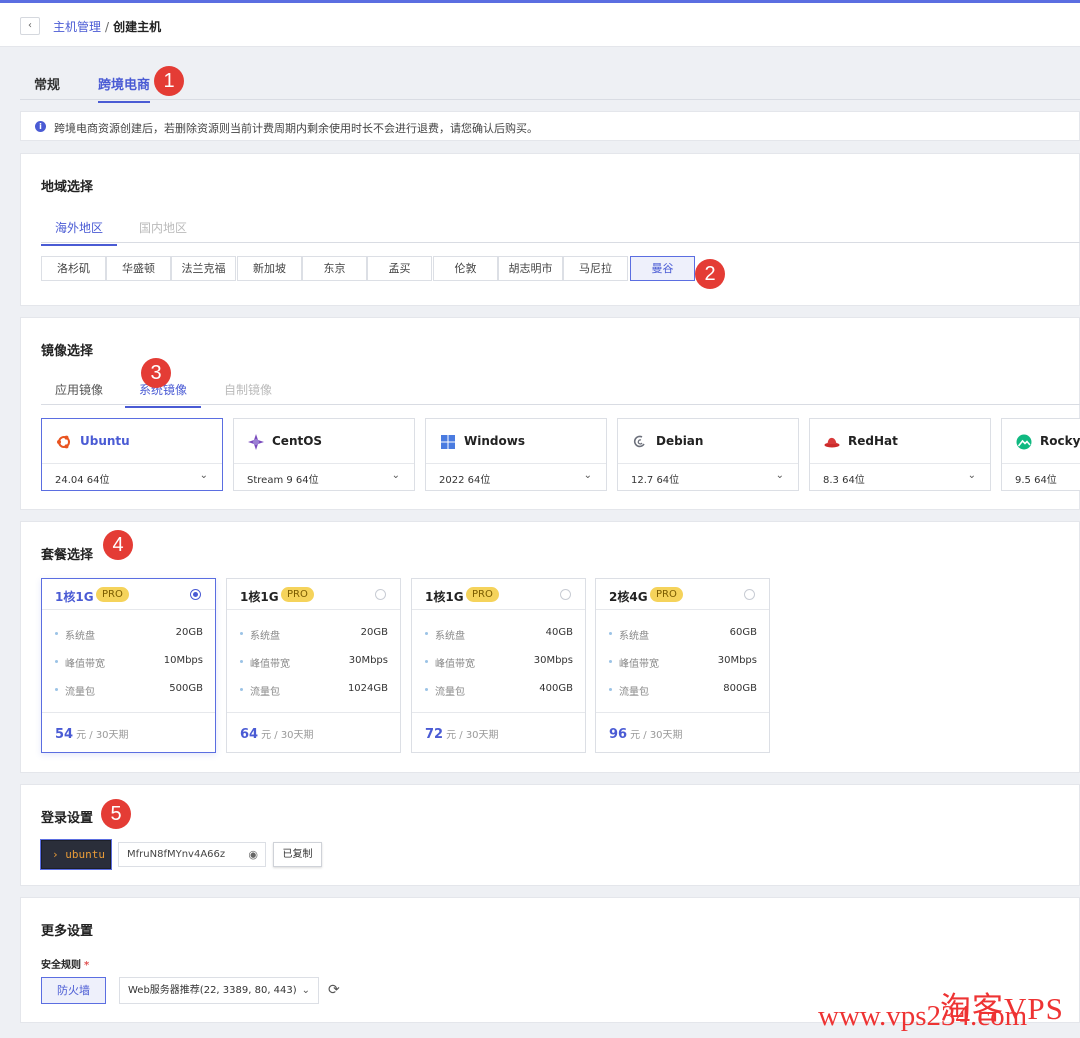  I want to click on os-card-debian: Debian 12.7 64位 ⌄, so click(708, 454).